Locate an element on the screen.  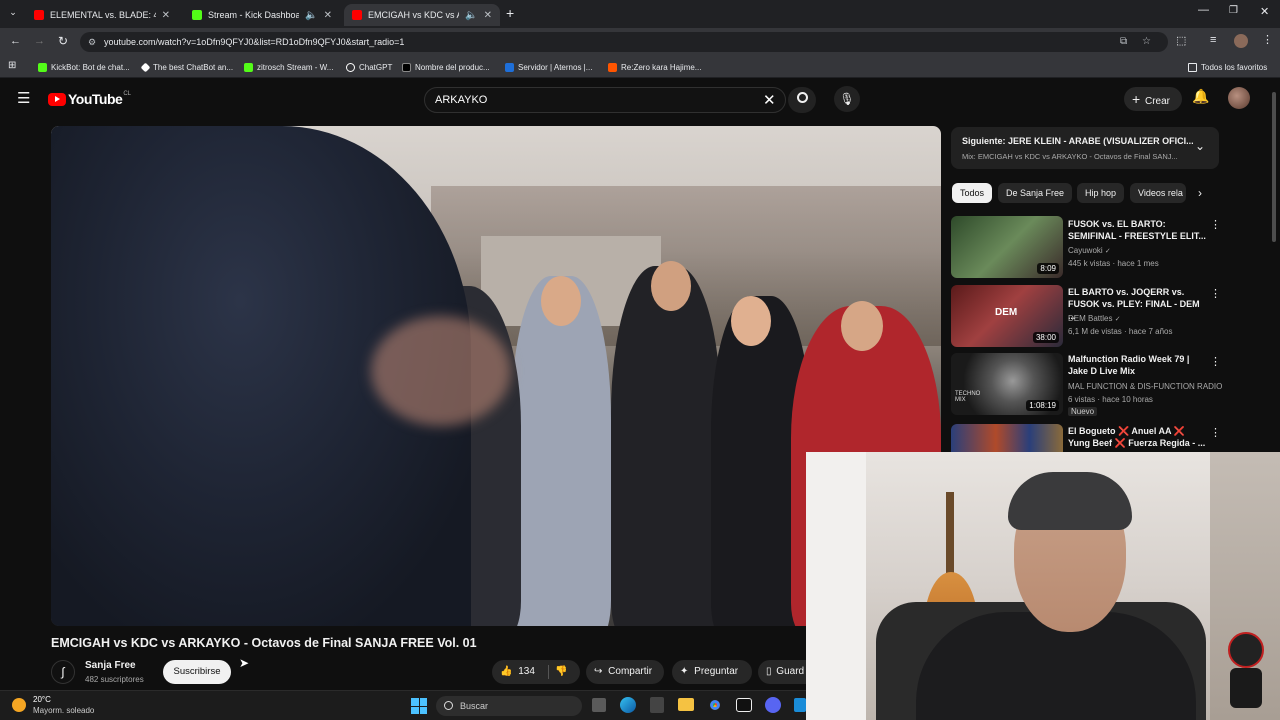
reload-icon: ↻ is located at coordinates (63, 41).